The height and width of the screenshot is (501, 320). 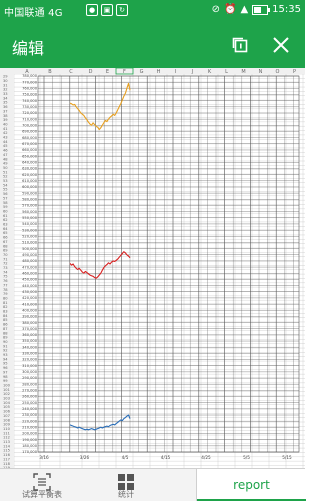 I want to click on y-tick-label: 270,000, so click(x=30, y=391).